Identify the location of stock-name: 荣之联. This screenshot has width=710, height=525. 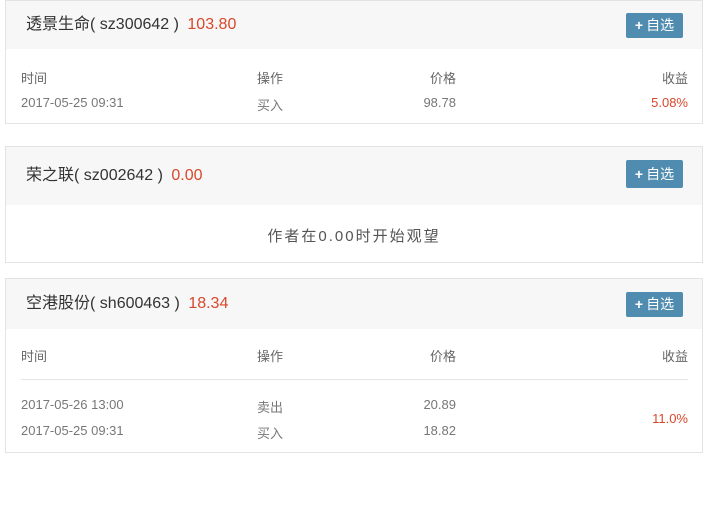
(50, 175).